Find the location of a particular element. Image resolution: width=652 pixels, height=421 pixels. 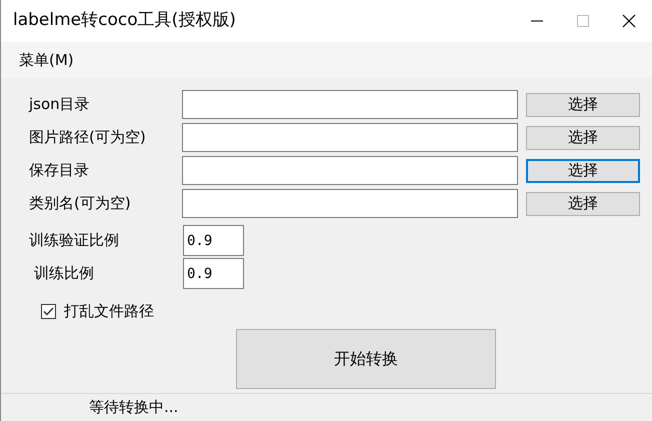

window-title: labelme转coco工具(授权版) is located at coordinates (125, 20).